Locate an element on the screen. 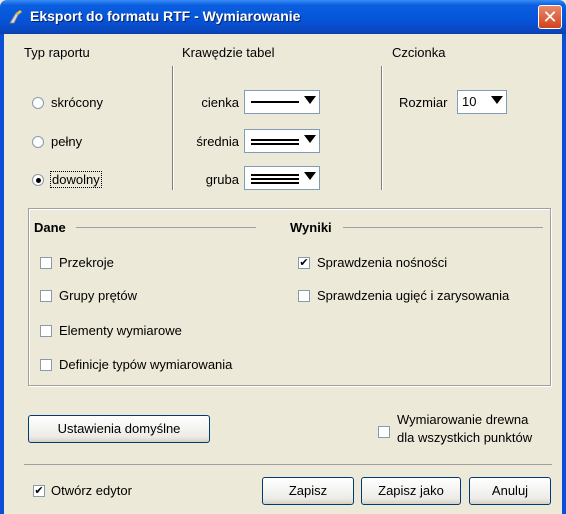 The image size is (566, 514). close-button: ✕ is located at coordinates (550, 17).